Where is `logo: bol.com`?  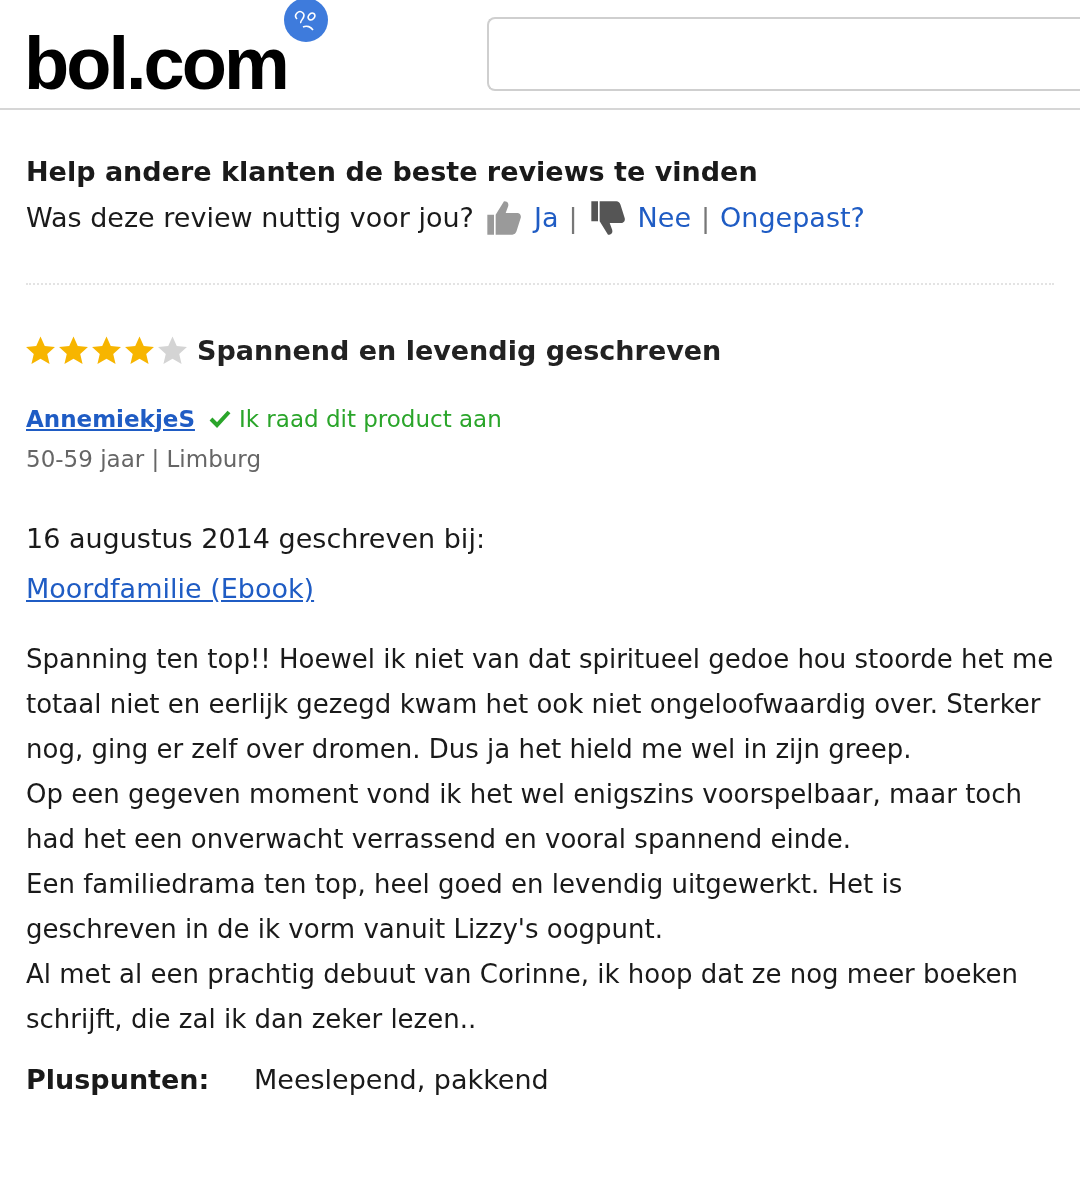
logo: bol.com is located at coordinates (155, 64).